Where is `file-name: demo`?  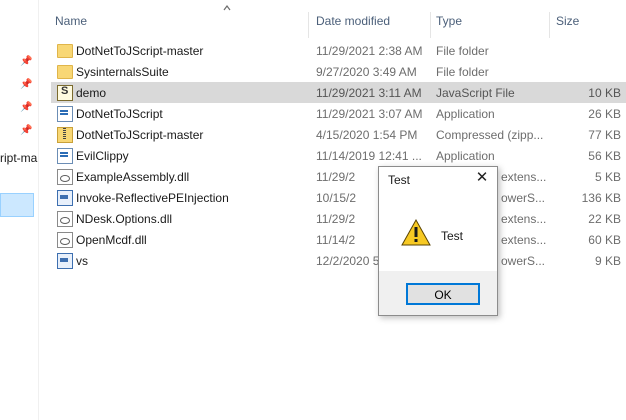 file-name: demo is located at coordinates (91, 93).